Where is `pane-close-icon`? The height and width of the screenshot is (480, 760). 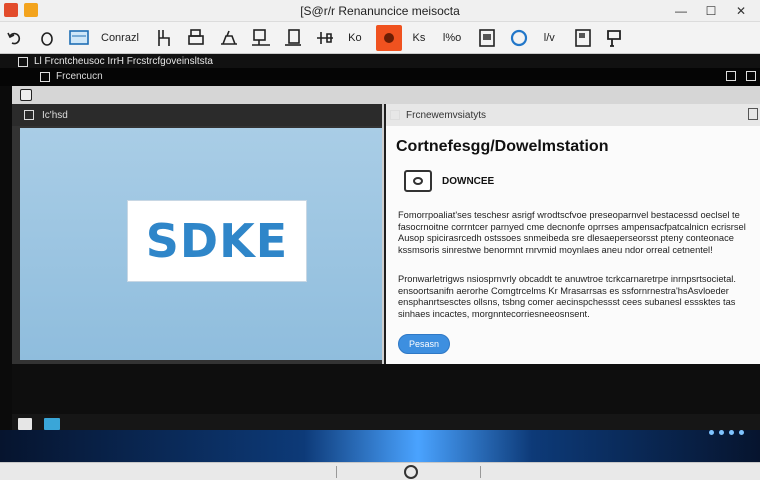
pane-close-icon is located at coordinates (751, 76).